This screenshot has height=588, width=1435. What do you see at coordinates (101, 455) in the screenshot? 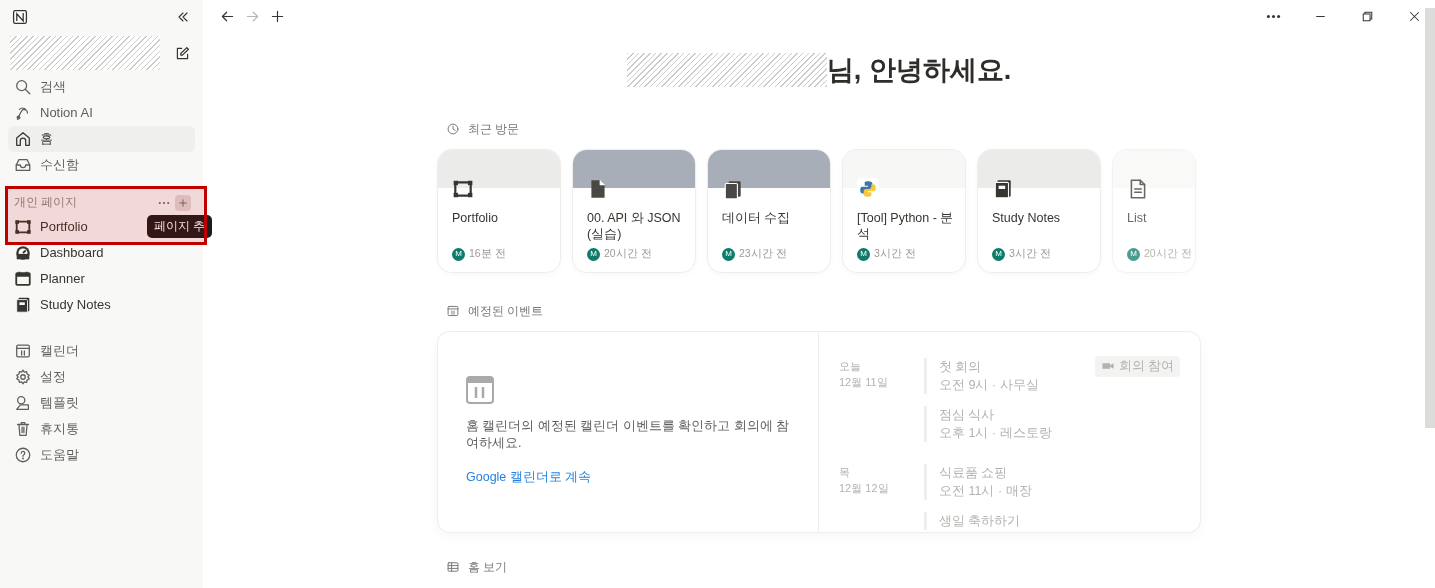
I see `sidebar-item: 도움말` at bounding box center [101, 455].